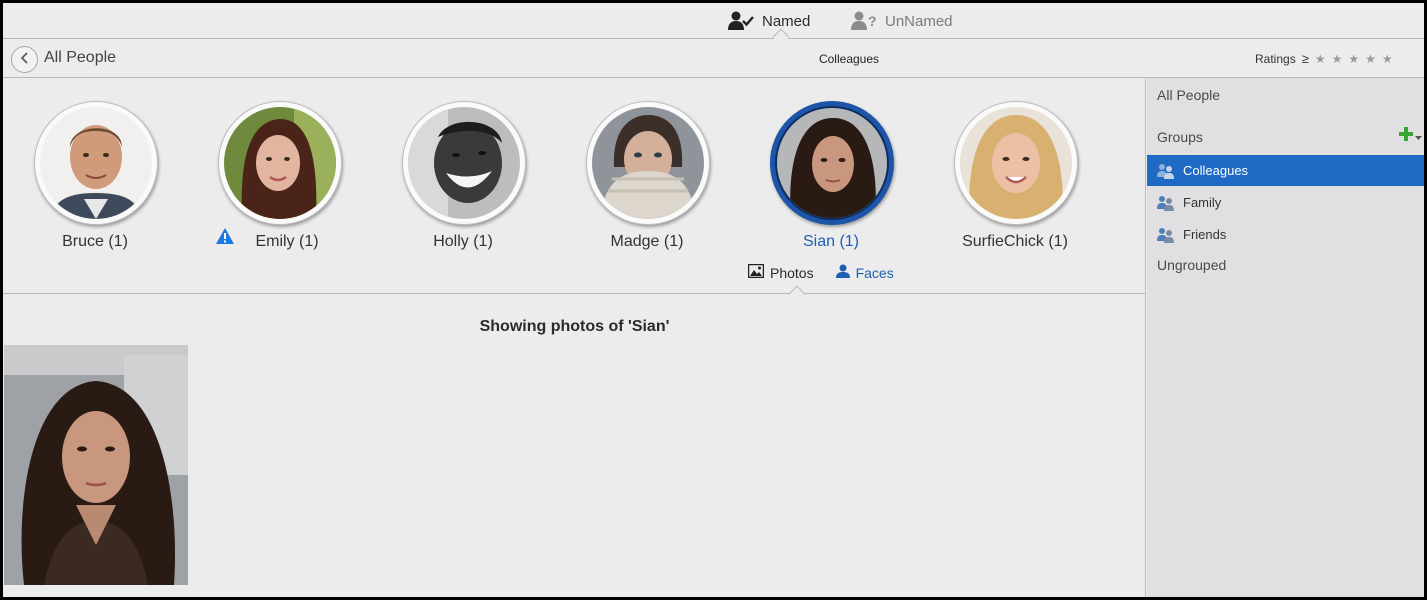 This screenshot has height=600, width=1427. Describe the element at coordinates (287, 241) in the screenshot. I see `person-name: Emily (1)` at that location.